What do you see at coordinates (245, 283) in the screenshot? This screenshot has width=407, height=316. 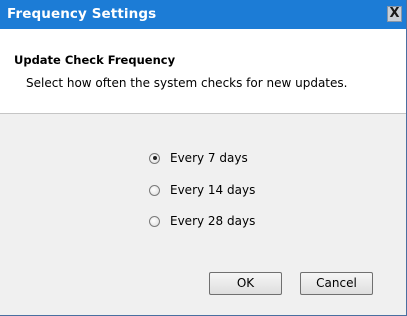 I see `ok-button: OK` at bounding box center [245, 283].